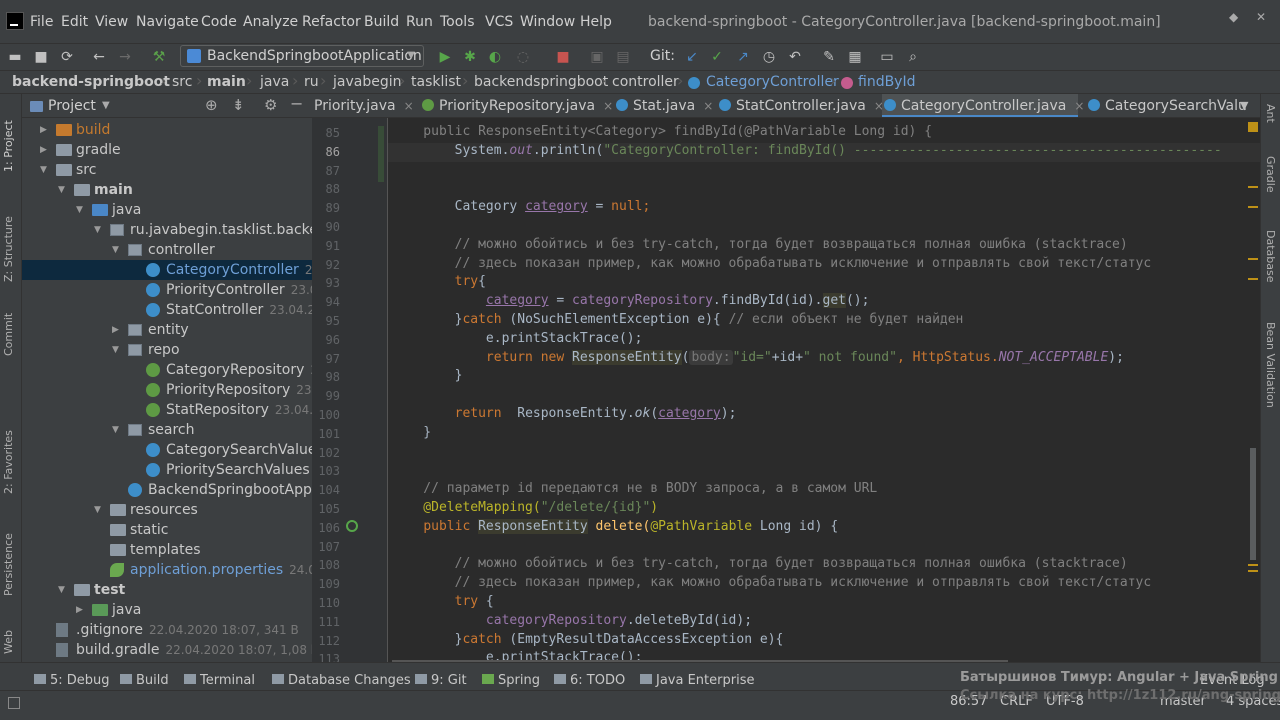 The image size is (1280, 720). What do you see at coordinates (499, 22) in the screenshot?
I see `menu-vcs: VCS` at bounding box center [499, 22].